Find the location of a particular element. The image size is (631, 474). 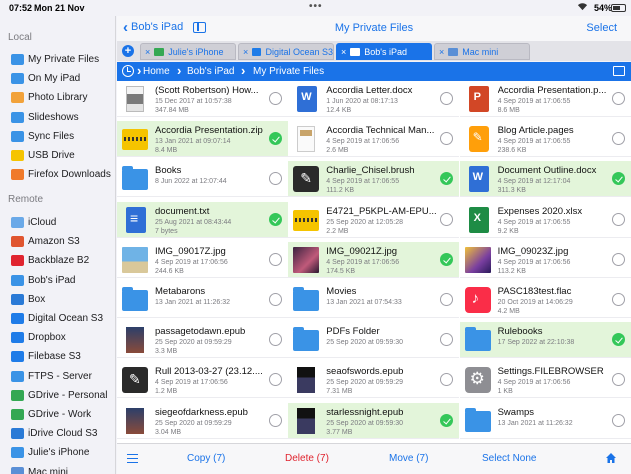

file-item: Metabarons 13 Jan 2021 at 11:26:32 is located at coordinates (202, 300).